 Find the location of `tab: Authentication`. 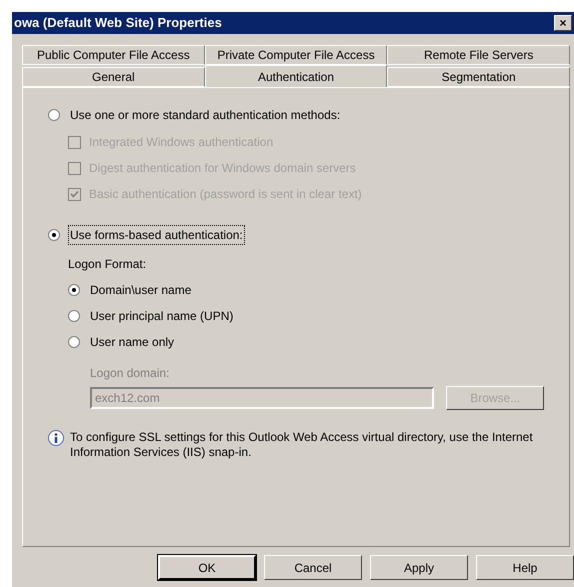

tab: Authentication is located at coordinates (296, 76).